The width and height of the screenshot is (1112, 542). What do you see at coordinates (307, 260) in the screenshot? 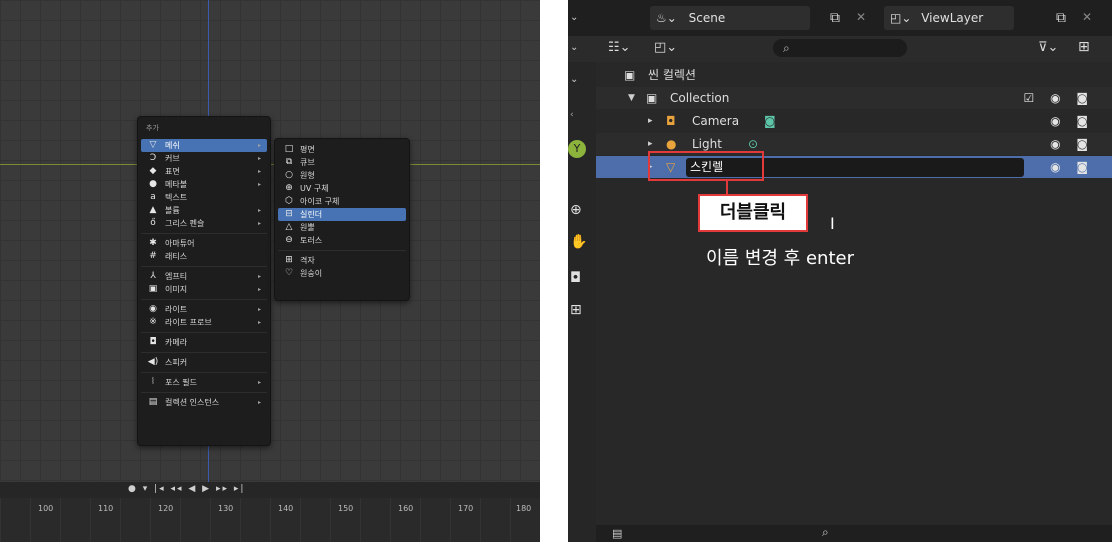
I see `menu-item-label: 격자` at bounding box center [307, 260].